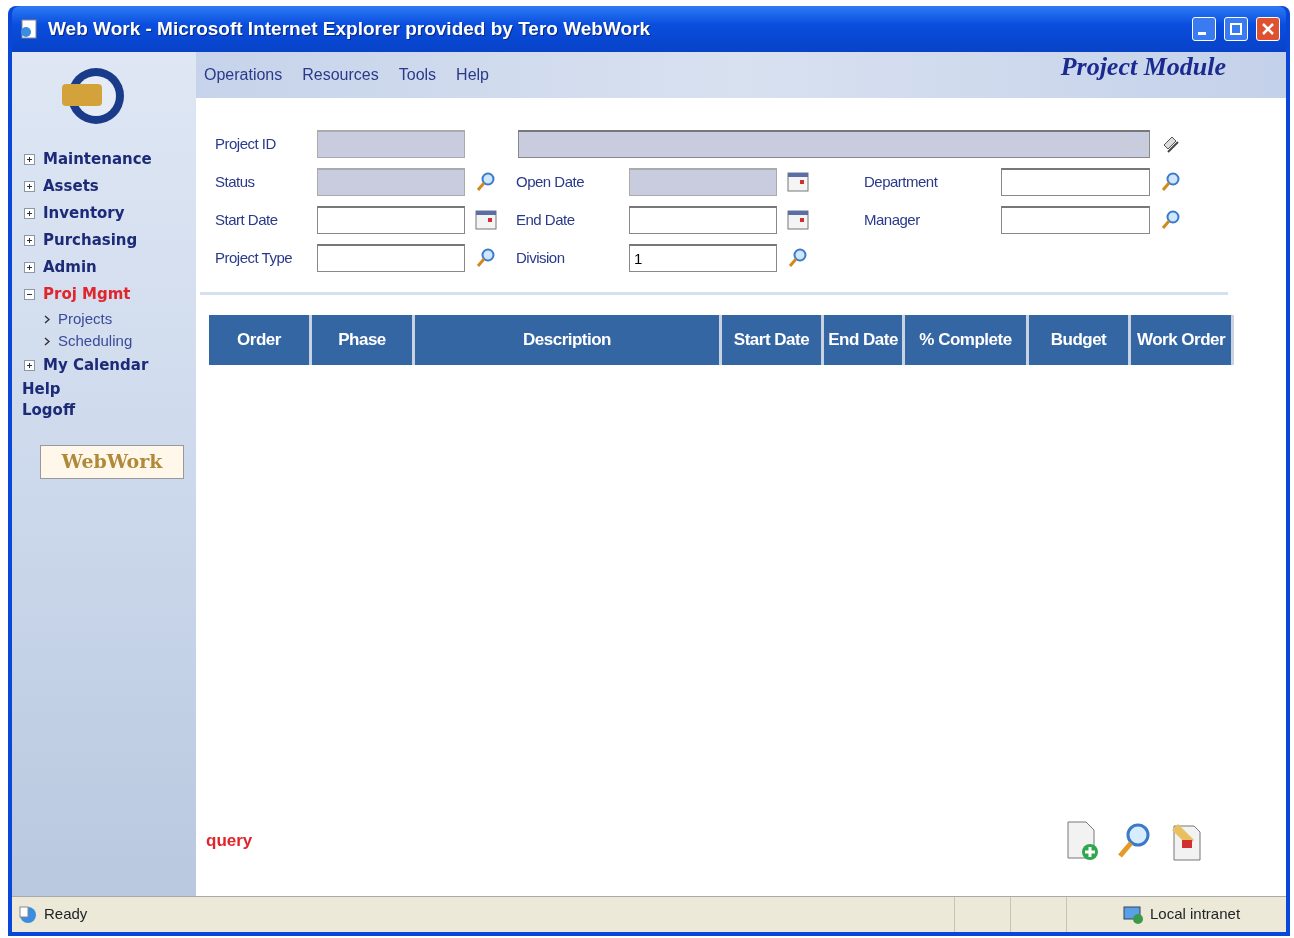 This screenshot has height=938, width=1294. Describe the element at coordinates (901, 181) in the screenshot. I see `field-label: Department` at that location.